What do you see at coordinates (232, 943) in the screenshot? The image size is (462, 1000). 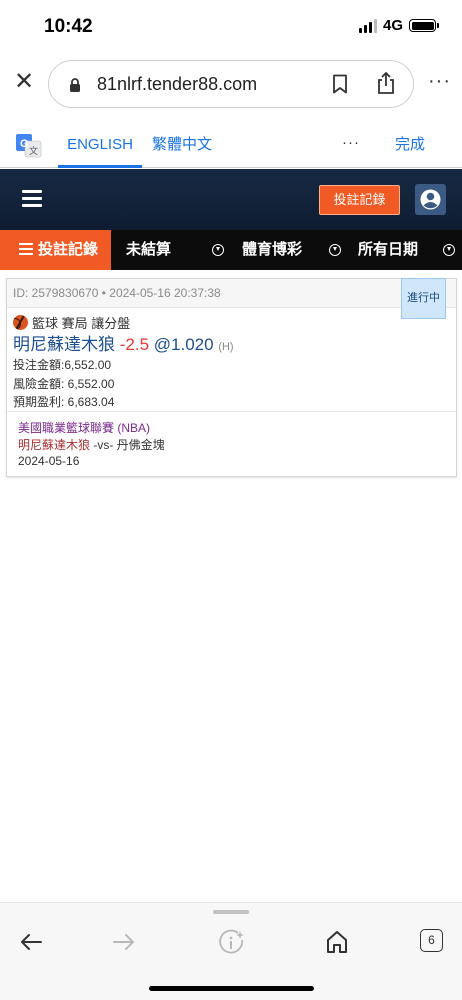 I see `page-info-icon` at bounding box center [232, 943].